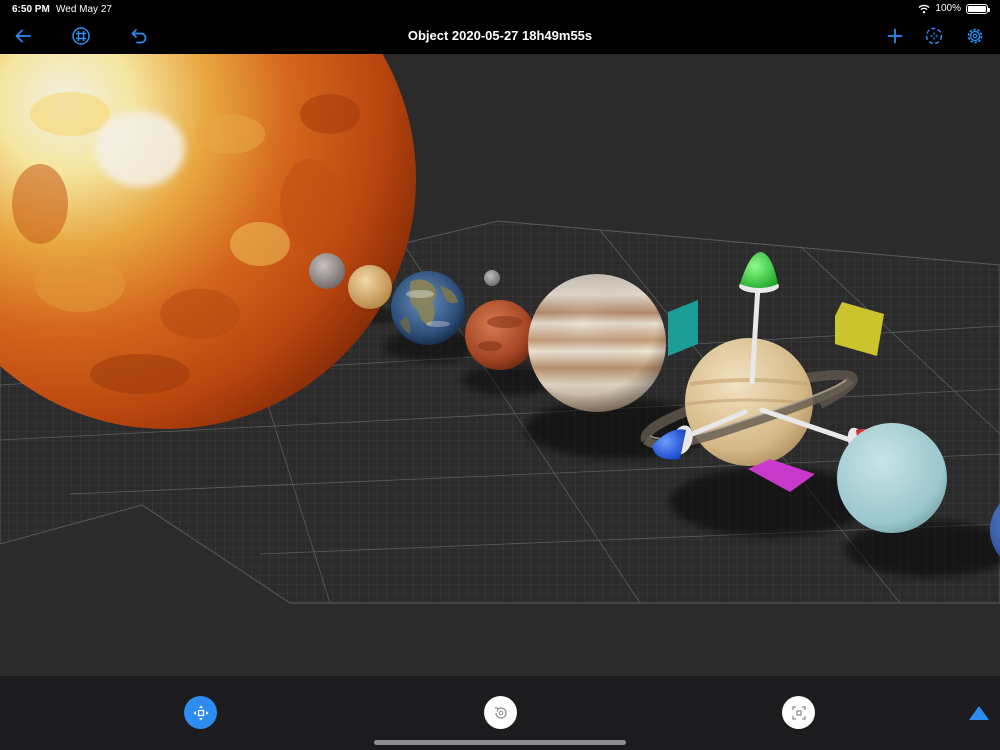  I want to click on status-right: 100%, so click(954, 8).